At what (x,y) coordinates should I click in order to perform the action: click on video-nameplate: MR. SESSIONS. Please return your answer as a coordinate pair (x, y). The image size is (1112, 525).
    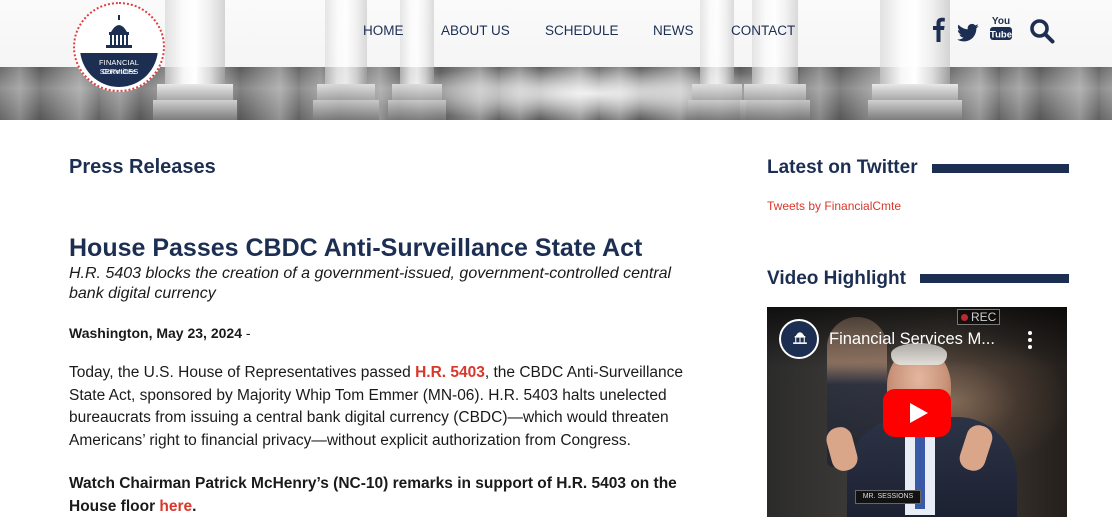
    Looking at the image, I should click on (888, 497).